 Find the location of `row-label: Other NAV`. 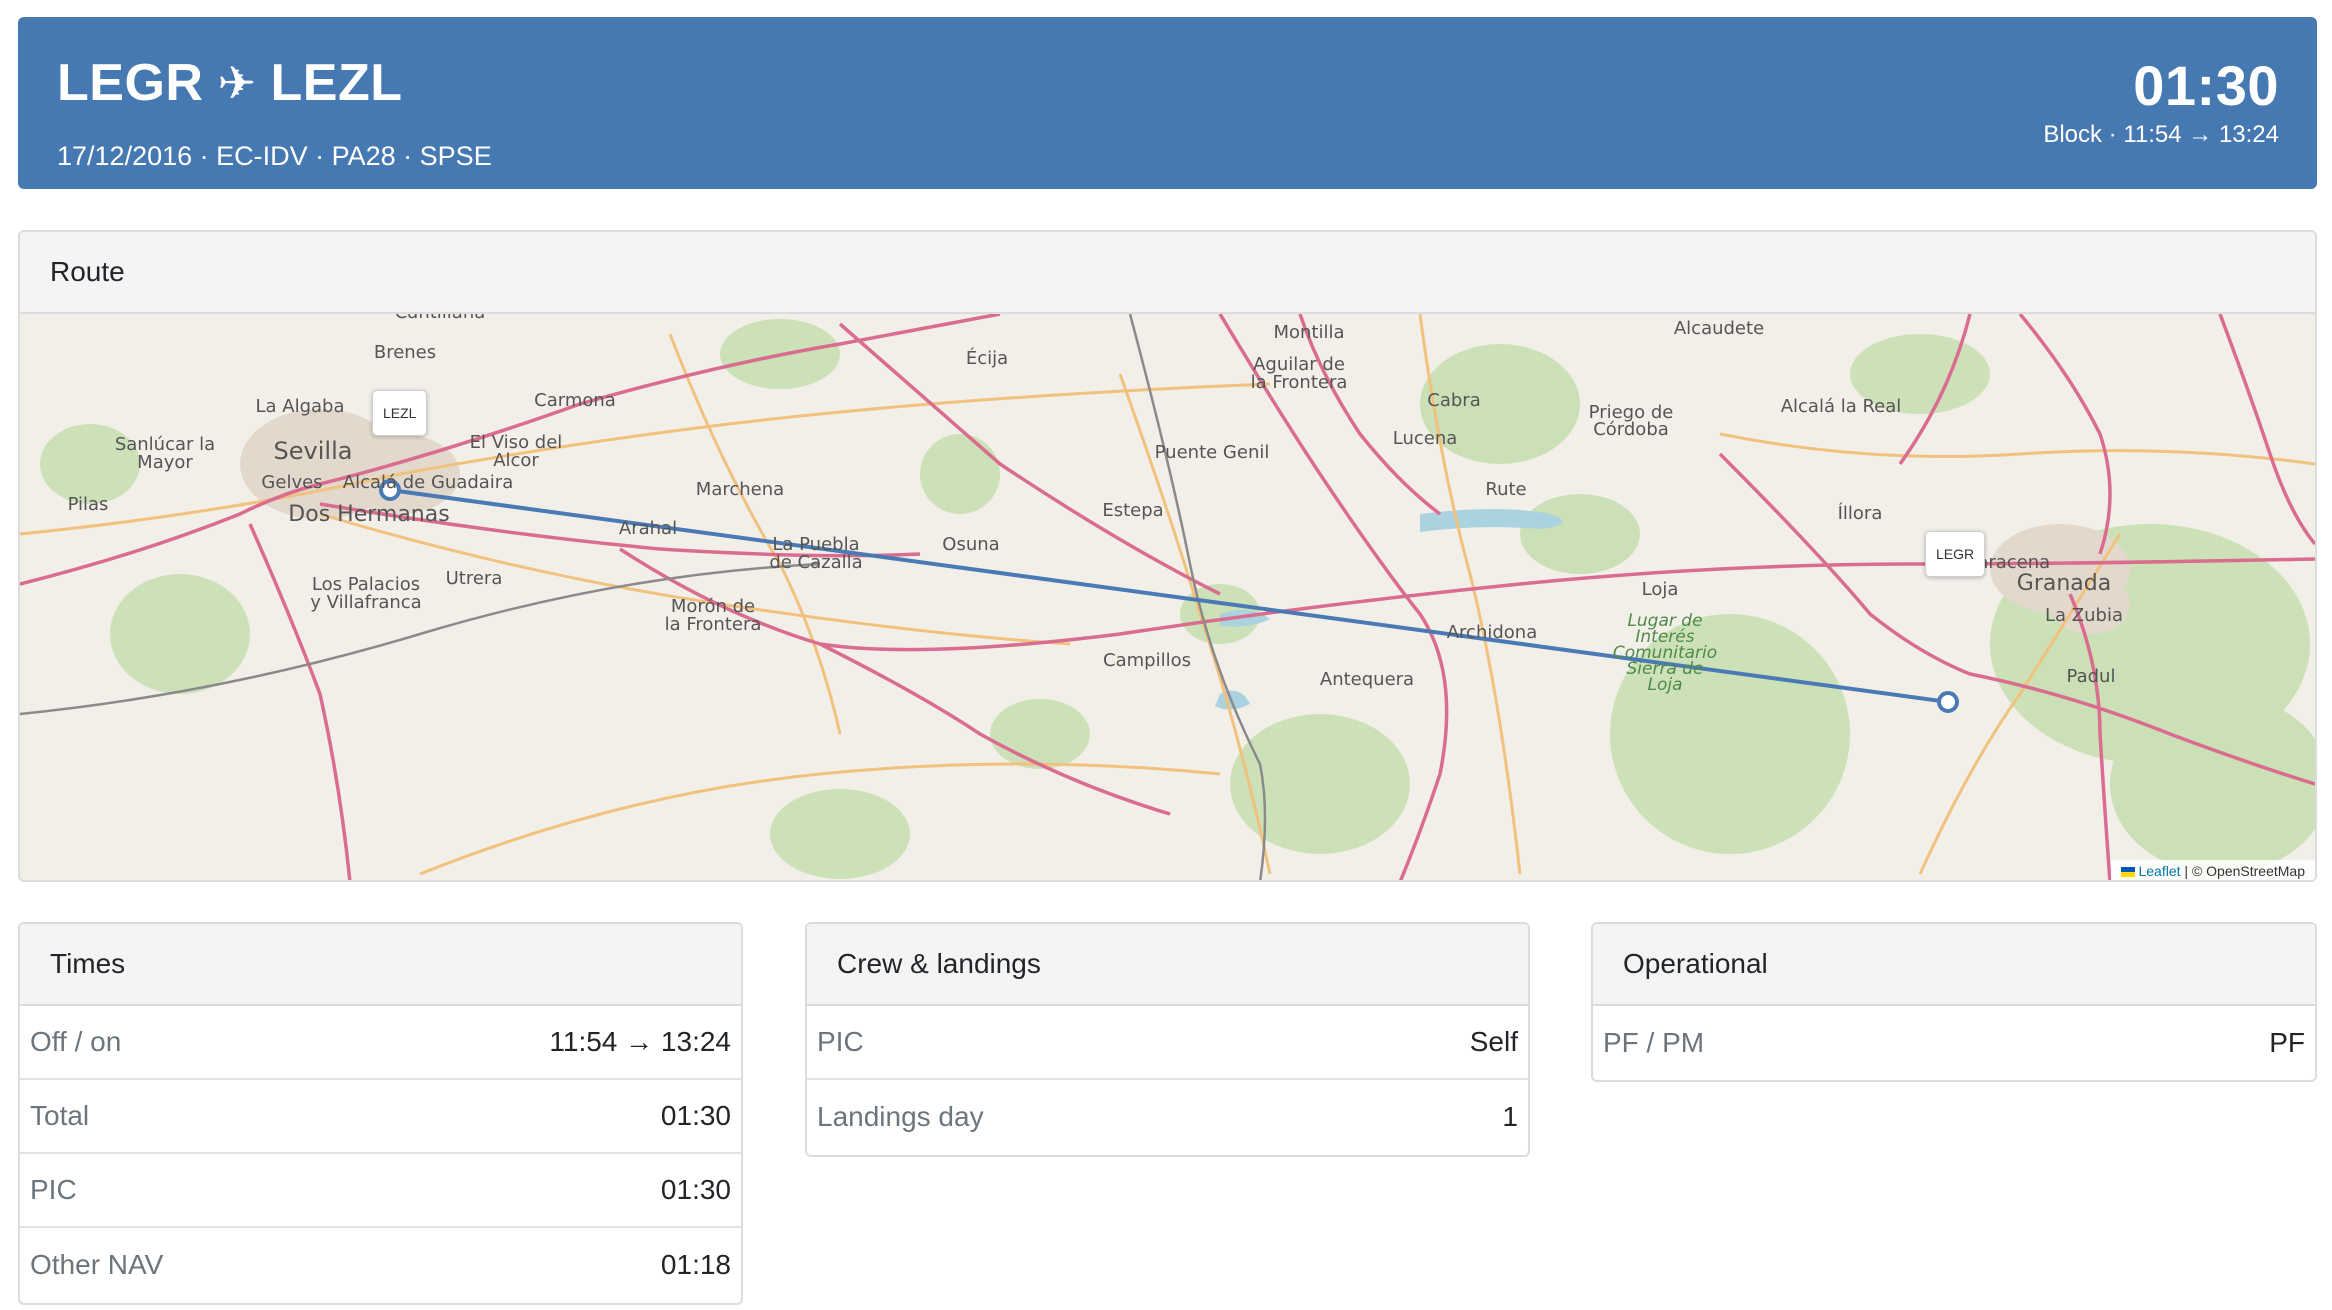

row-label: Other NAV is located at coordinates (97, 1264).